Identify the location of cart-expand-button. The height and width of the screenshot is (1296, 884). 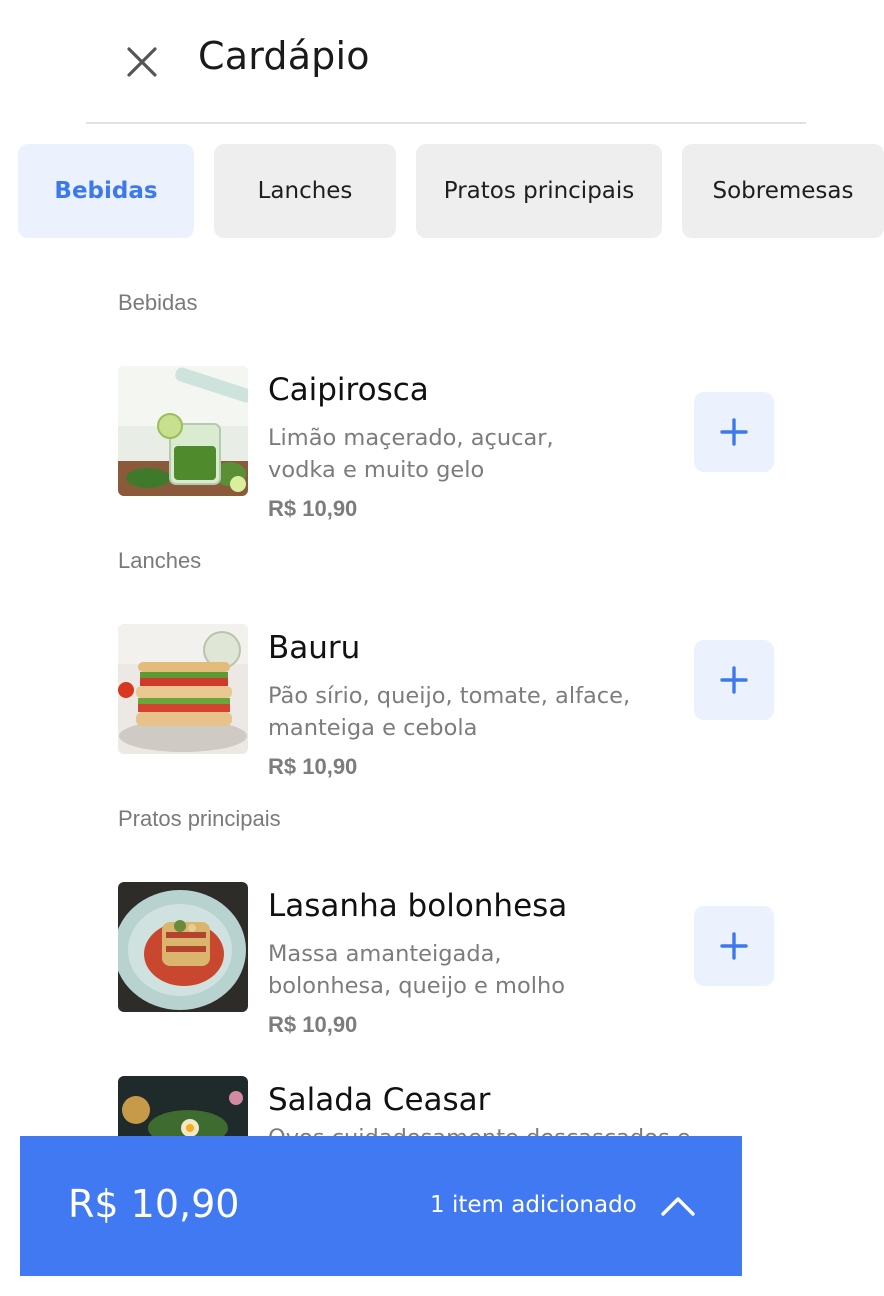
(678, 1206).